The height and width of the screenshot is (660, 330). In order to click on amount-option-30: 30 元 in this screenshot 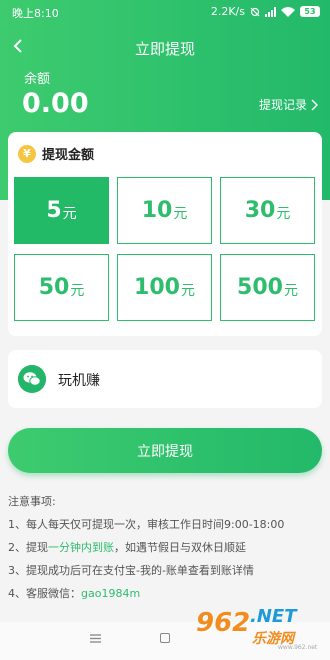, I will do `click(267, 210)`.